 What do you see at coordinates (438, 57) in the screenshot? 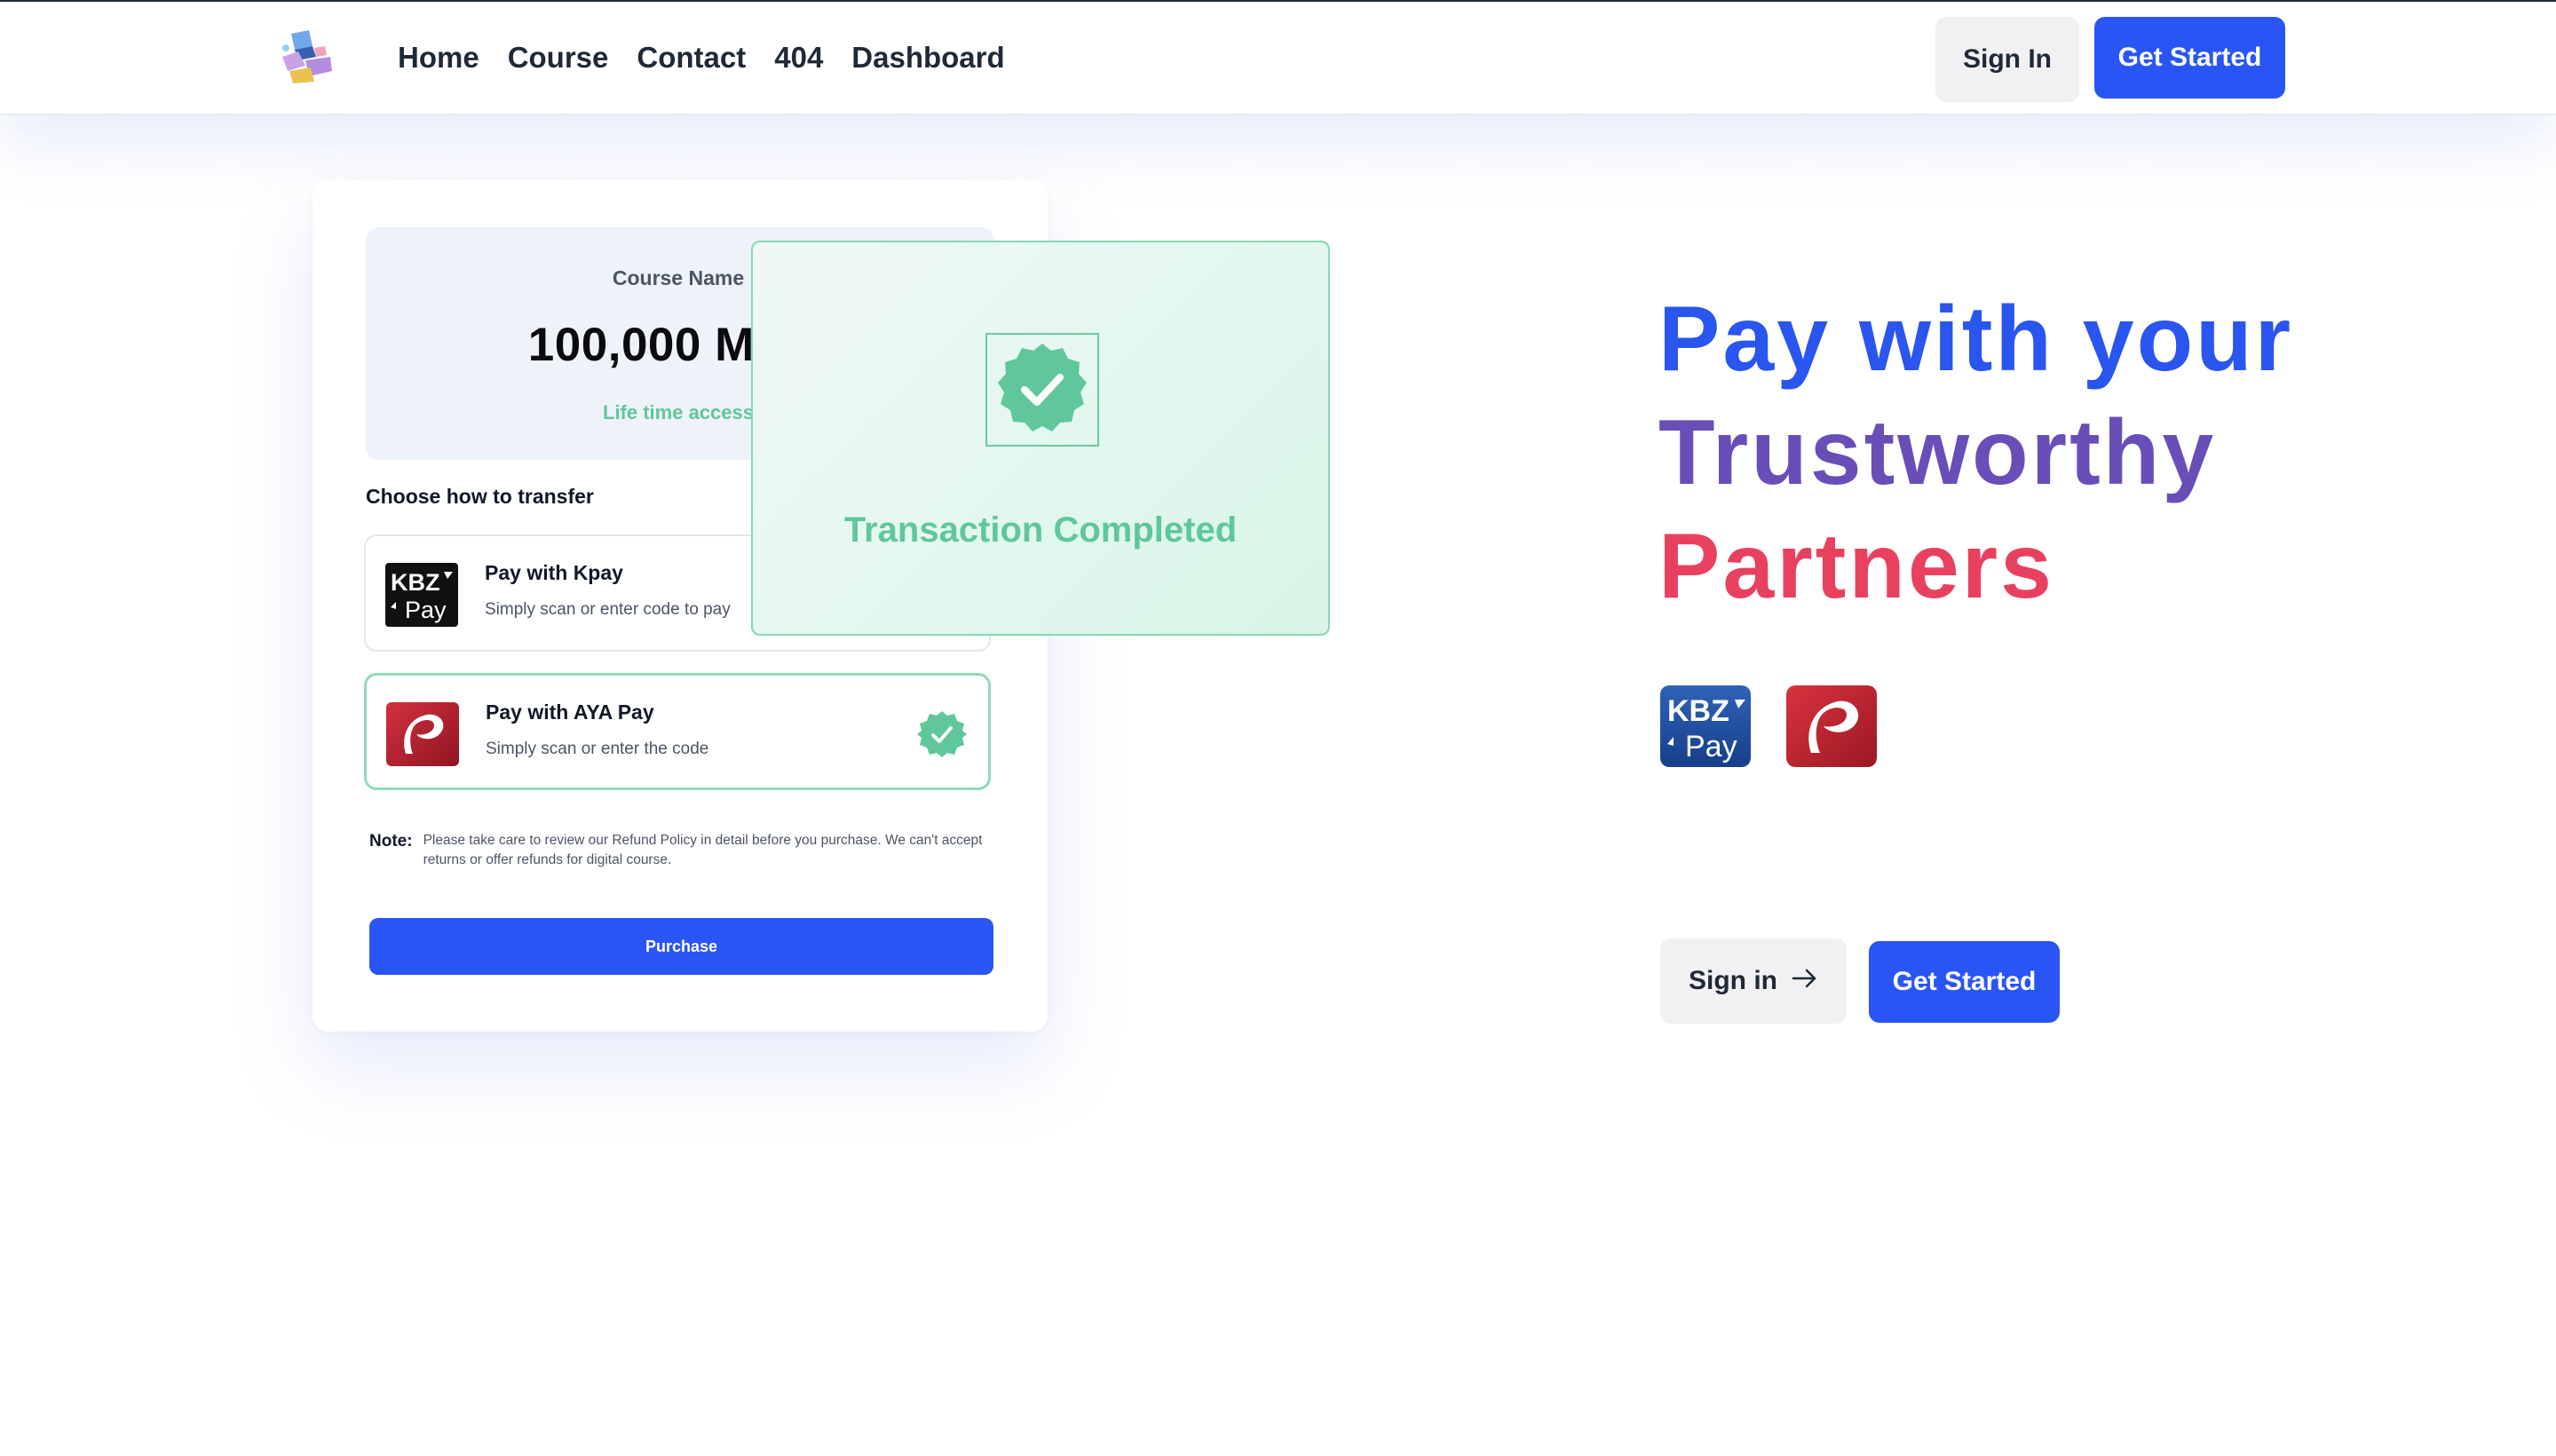
I see `nav-link-home: Home` at bounding box center [438, 57].